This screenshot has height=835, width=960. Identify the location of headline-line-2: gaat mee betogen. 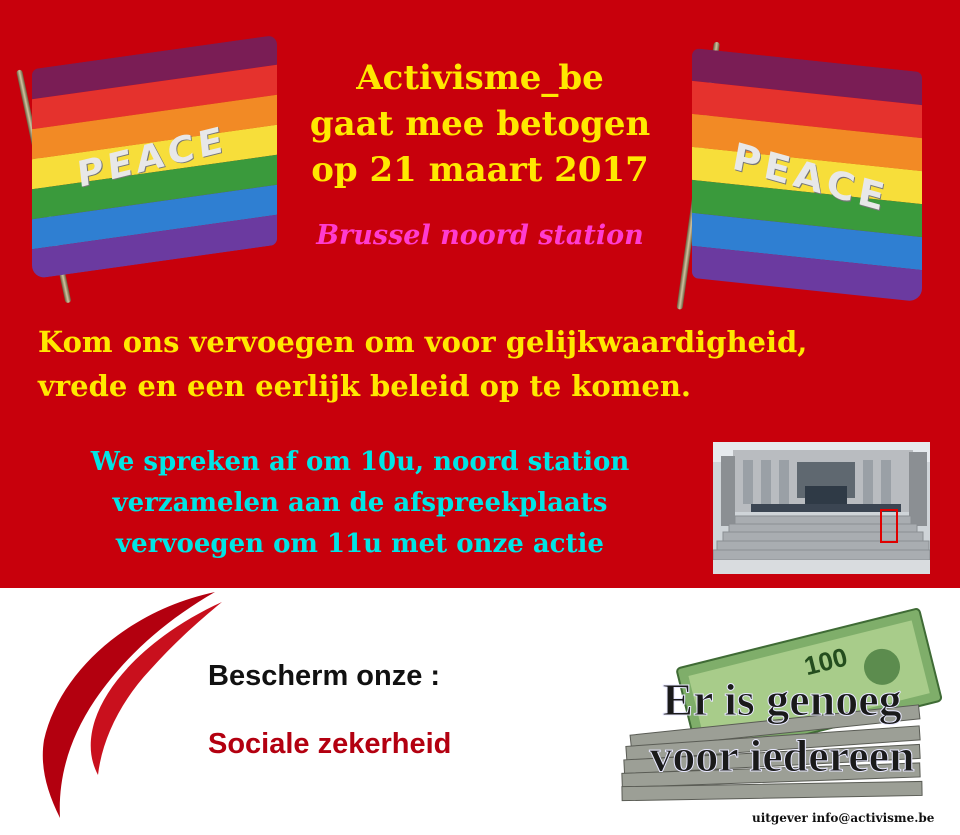
(480, 124).